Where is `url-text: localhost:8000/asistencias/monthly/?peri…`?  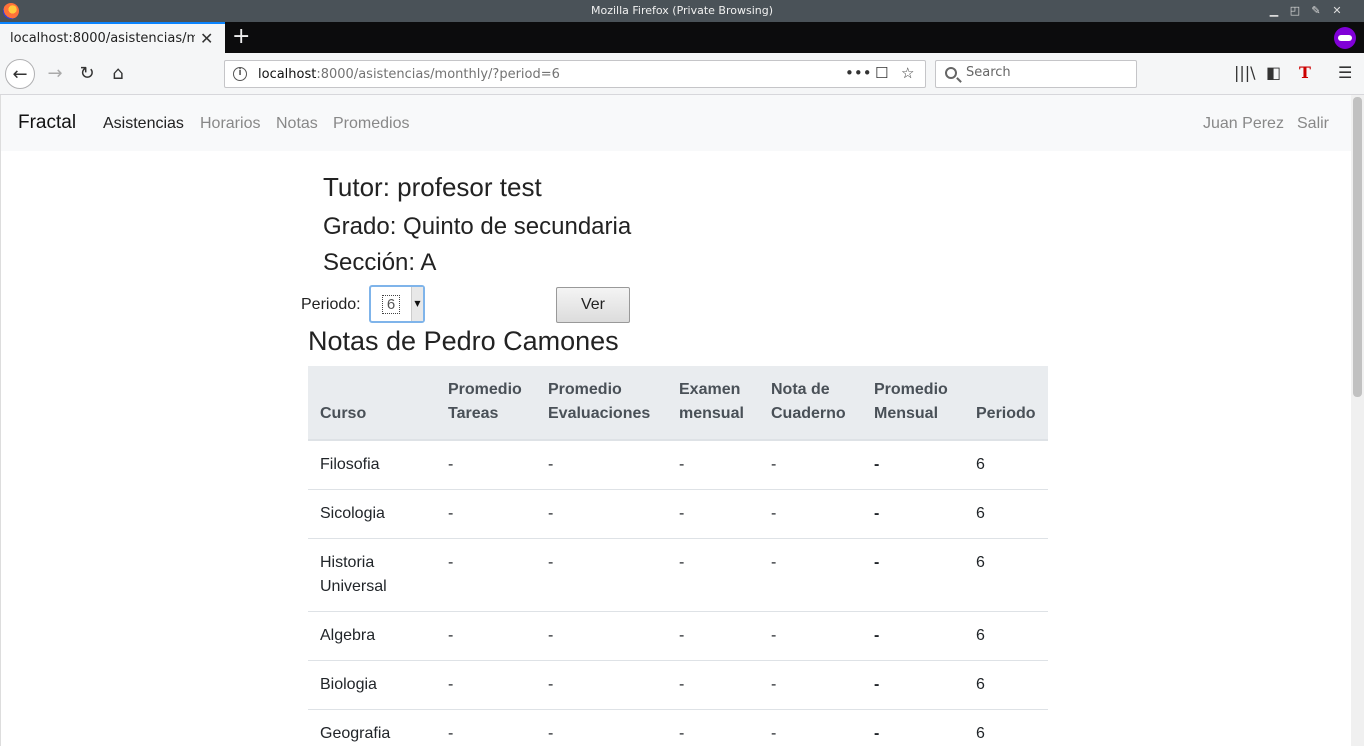 url-text: localhost:8000/asistencias/monthly/?peri… is located at coordinates (409, 74).